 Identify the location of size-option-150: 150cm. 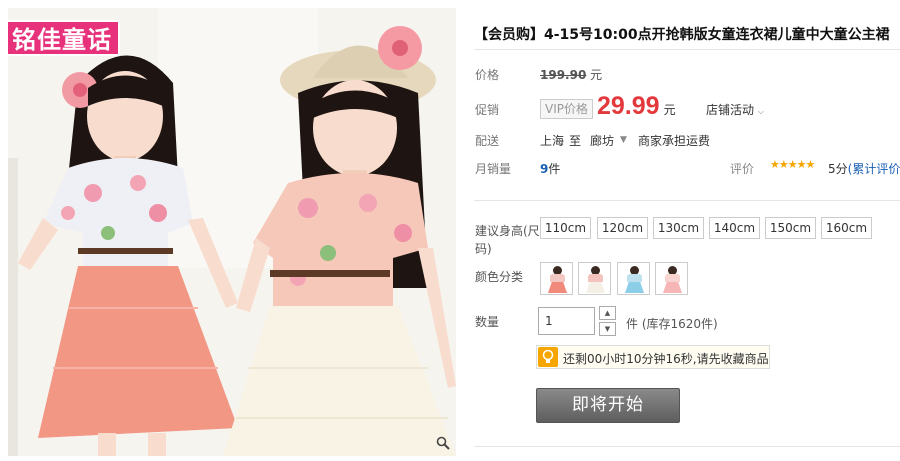
(790, 228).